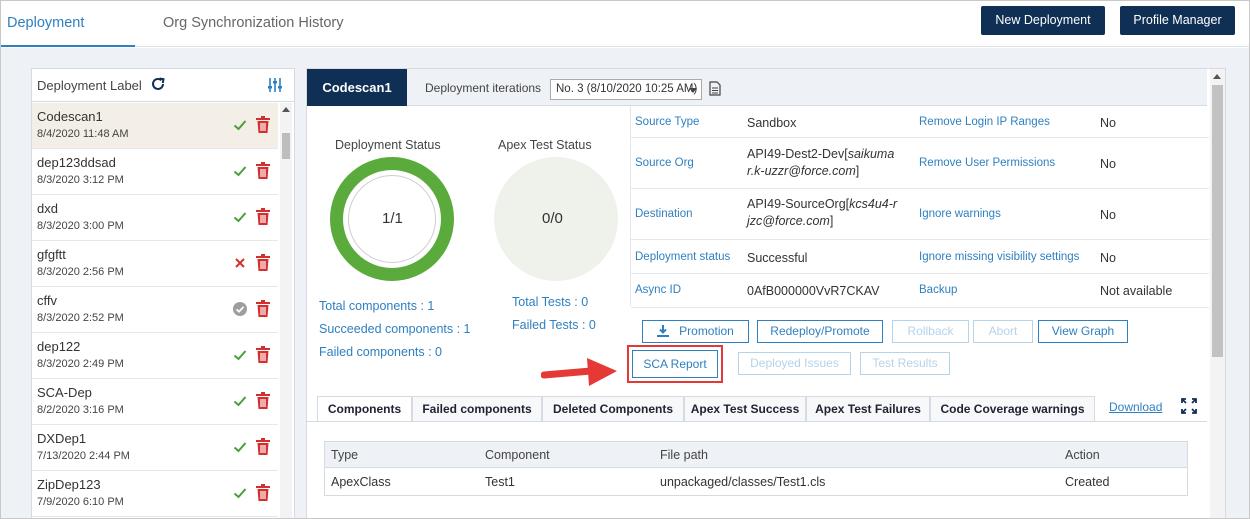  Describe the element at coordinates (777, 258) in the screenshot. I see `deployment-status-value: Successful` at that location.